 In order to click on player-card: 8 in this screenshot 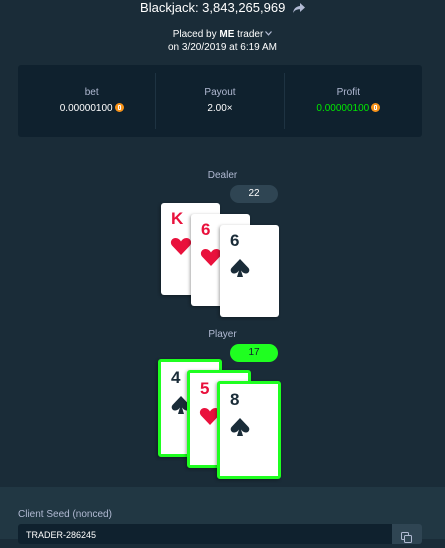, I will do `click(249, 430)`.